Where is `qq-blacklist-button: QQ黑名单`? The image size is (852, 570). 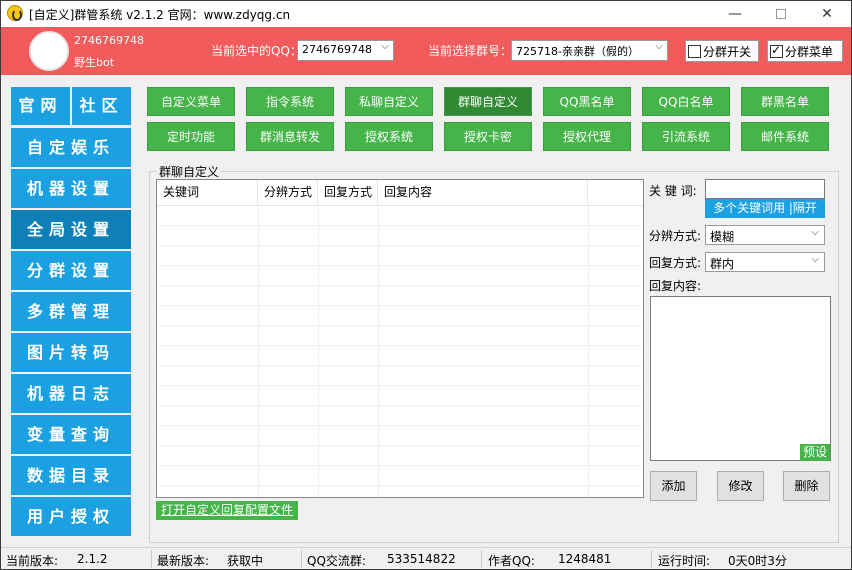
qq-blacklist-button: QQ黑名单 is located at coordinates (587, 101).